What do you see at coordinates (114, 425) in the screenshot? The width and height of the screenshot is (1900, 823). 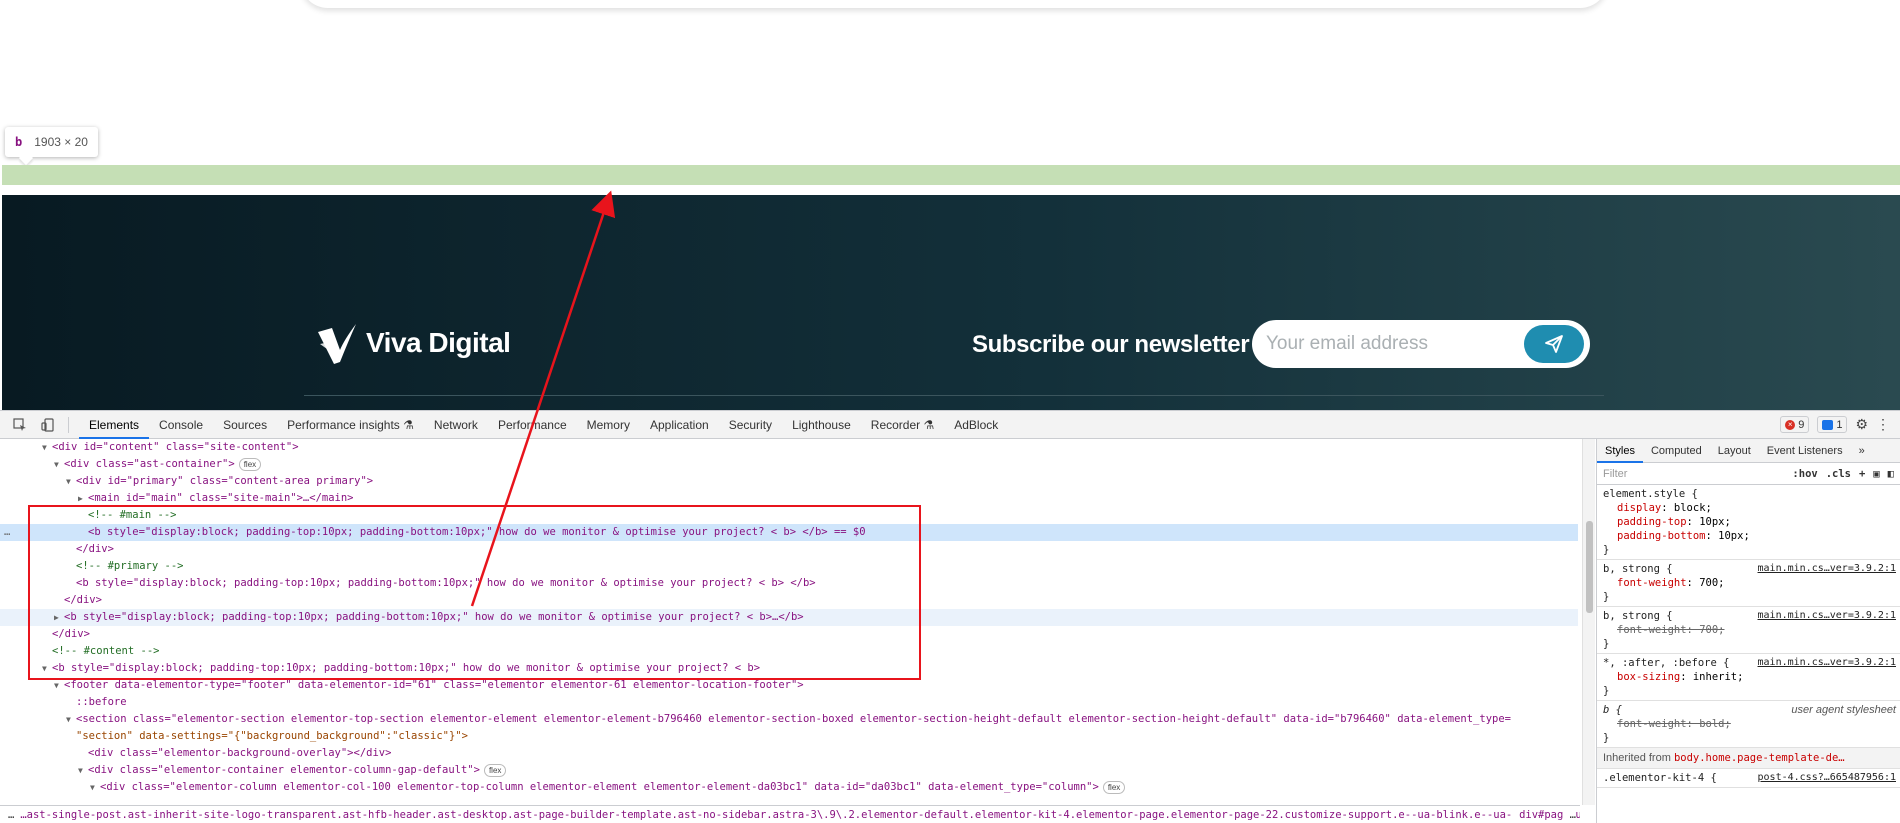 I see `tab-elements: Elements` at bounding box center [114, 425].